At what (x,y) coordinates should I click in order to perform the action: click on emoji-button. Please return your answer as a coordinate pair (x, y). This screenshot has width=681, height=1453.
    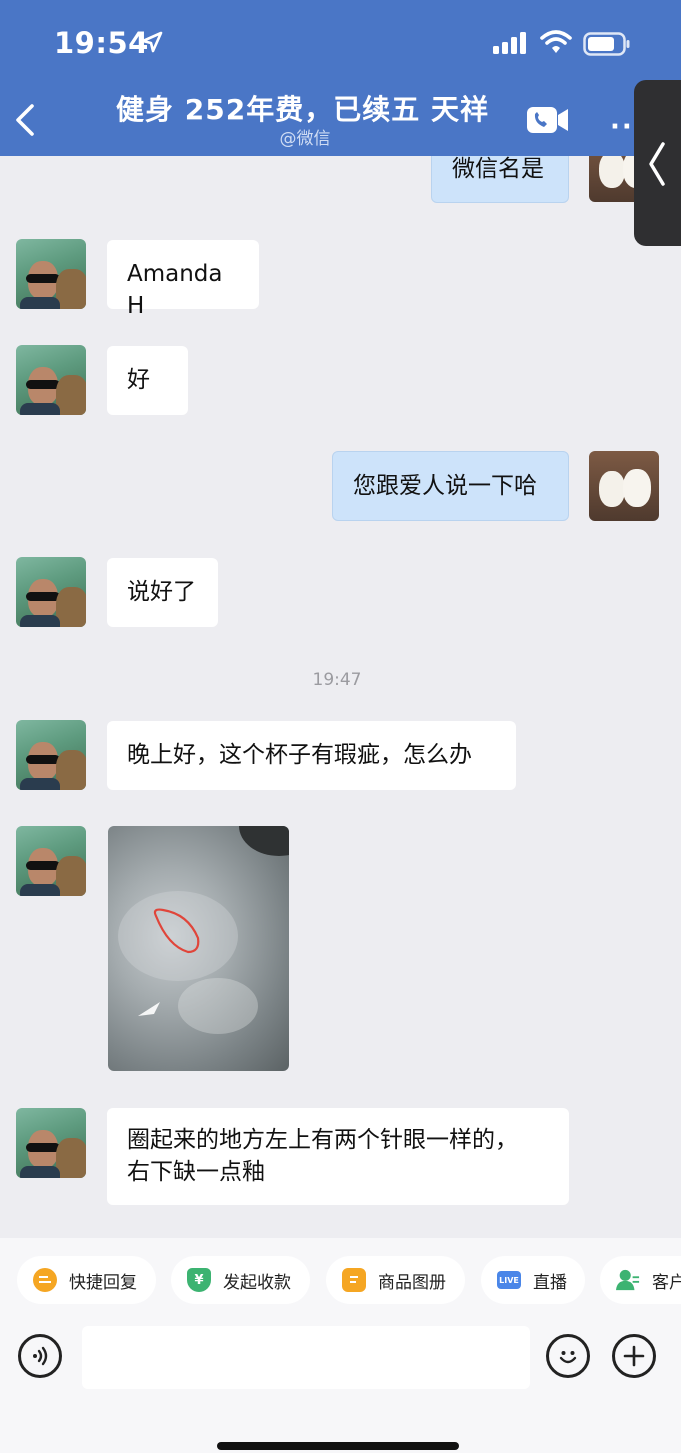
    Looking at the image, I should click on (568, 1356).